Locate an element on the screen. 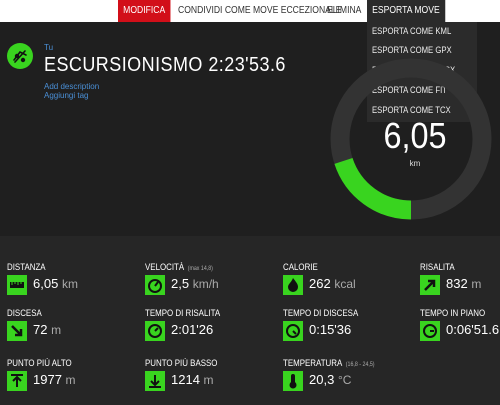  page-title: ESCURSIONISMO 2:23'53.6 is located at coordinates (165, 65).